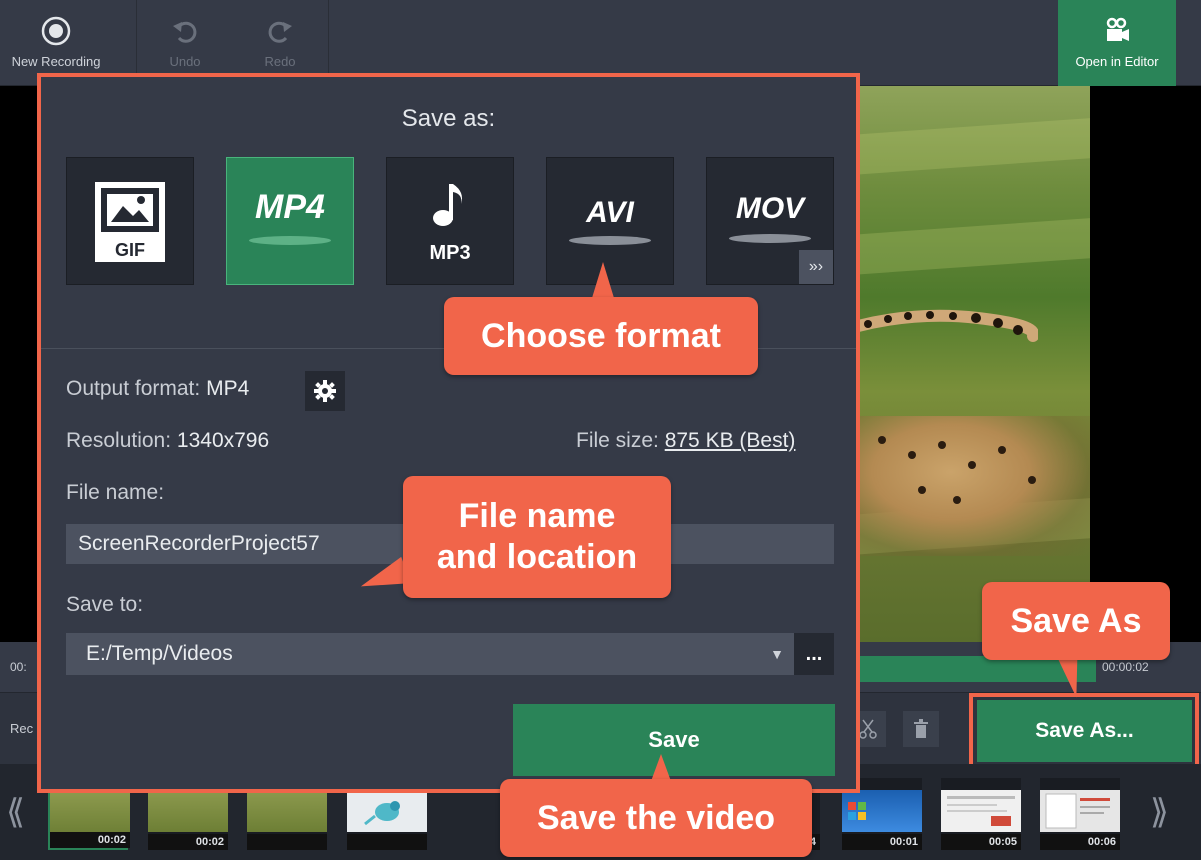 The image size is (1201, 860). I want to click on format-mp4: MP4, so click(290, 221).